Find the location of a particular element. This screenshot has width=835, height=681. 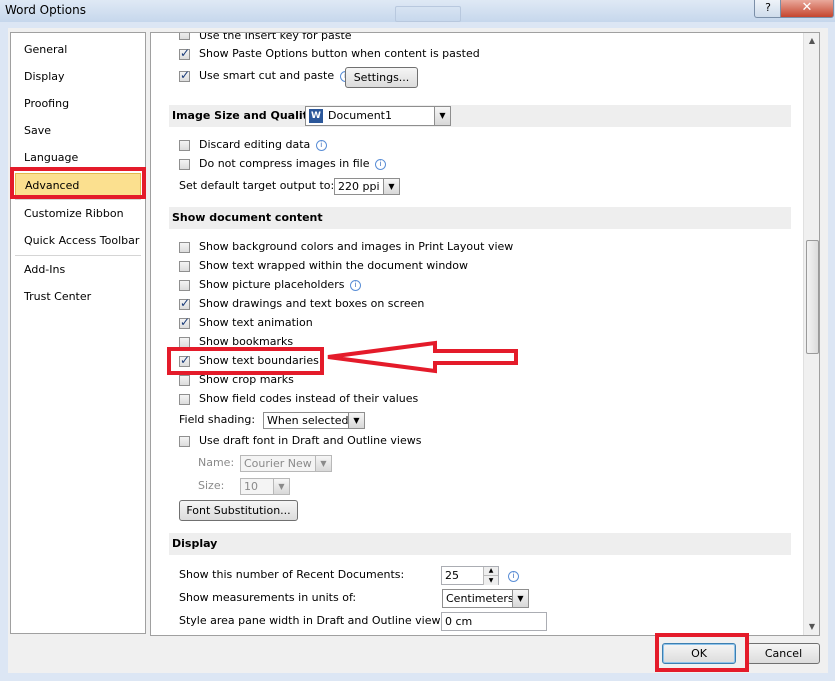

image-size-section-header: Image Size and Quality is located at coordinates (480, 116).